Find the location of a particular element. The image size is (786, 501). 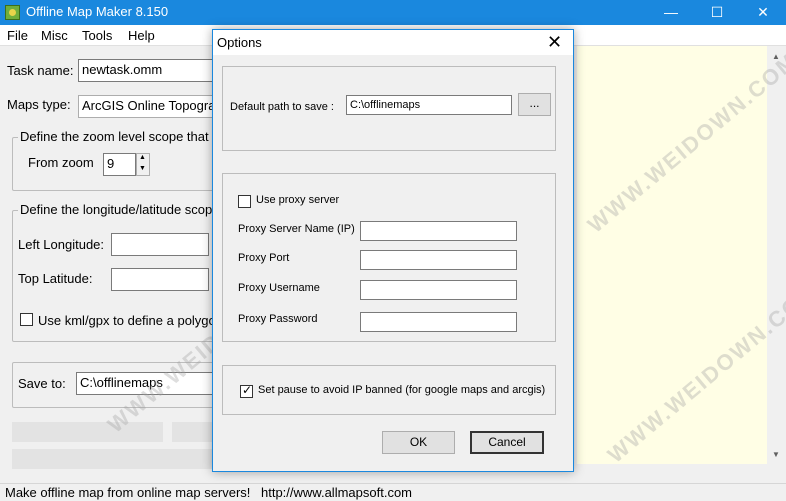

maps-type-select: ArcGIS Online Topogra is located at coordinates (148, 106).